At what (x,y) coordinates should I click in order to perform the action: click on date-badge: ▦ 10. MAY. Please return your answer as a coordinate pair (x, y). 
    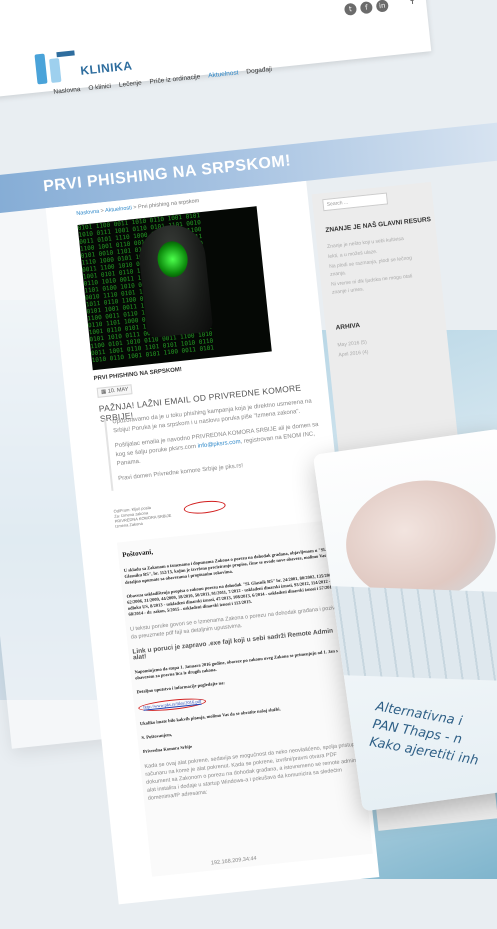
    Looking at the image, I should click on (114, 391).